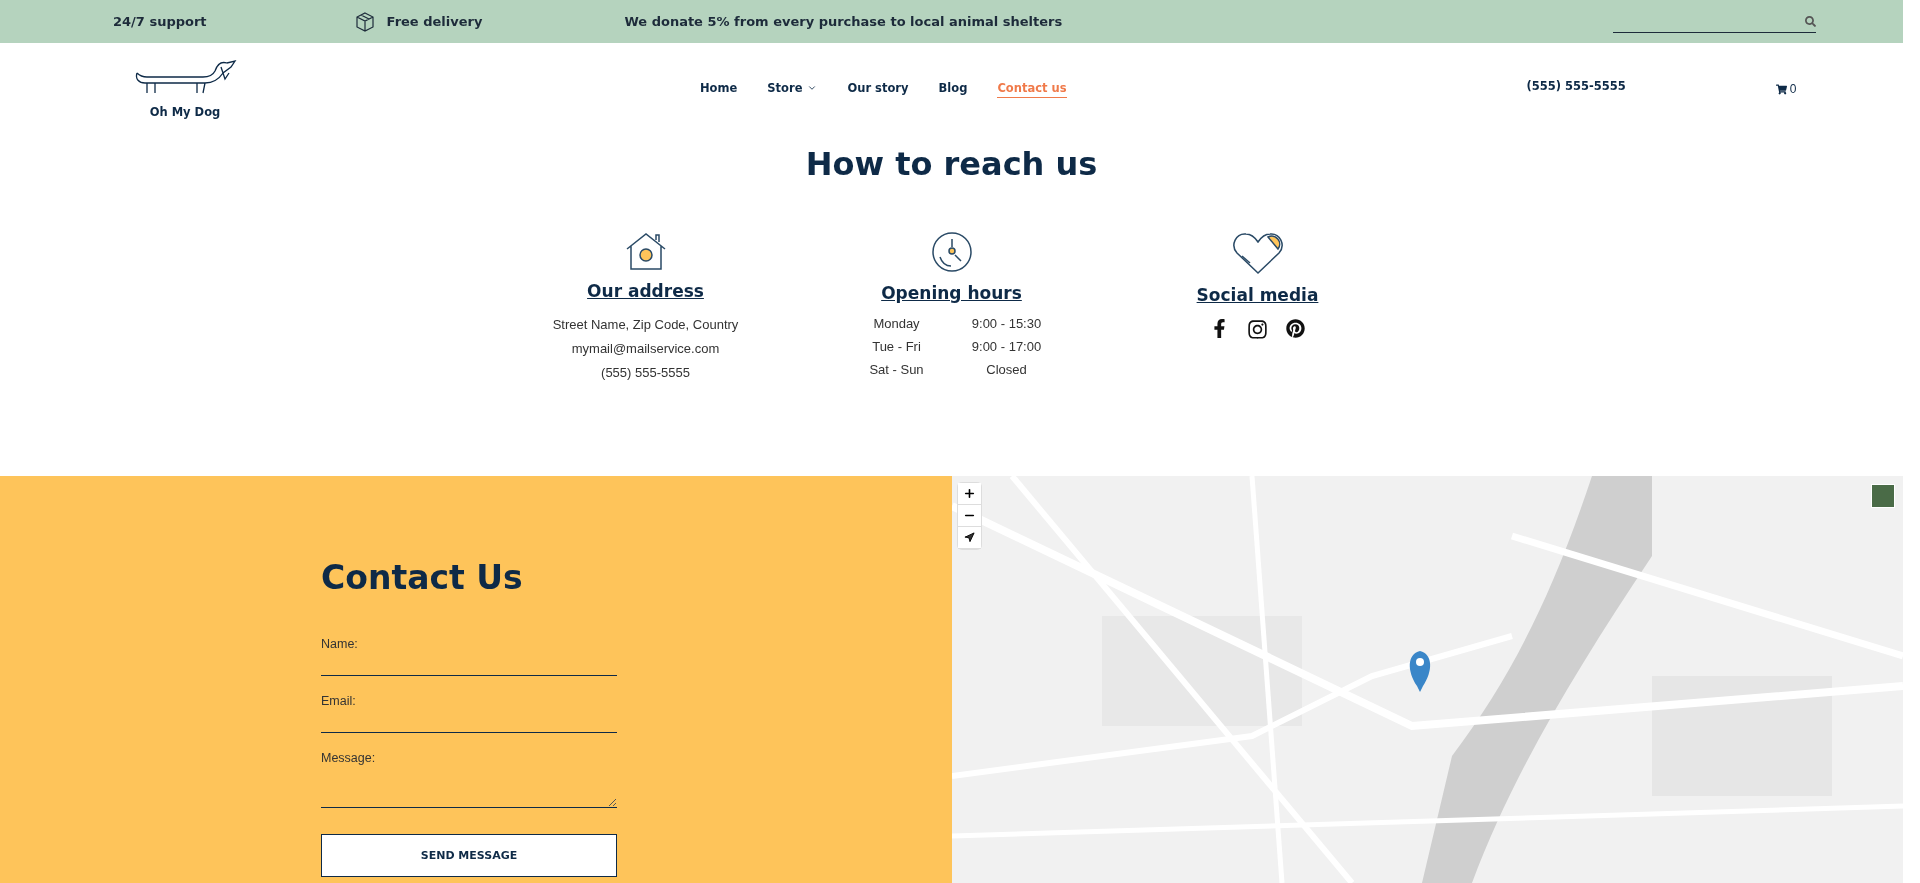 The width and height of the screenshot is (1920, 883). Describe the element at coordinates (645, 325) in the screenshot. I see `address-line: Street Name, Zip Code, Country` at that location.